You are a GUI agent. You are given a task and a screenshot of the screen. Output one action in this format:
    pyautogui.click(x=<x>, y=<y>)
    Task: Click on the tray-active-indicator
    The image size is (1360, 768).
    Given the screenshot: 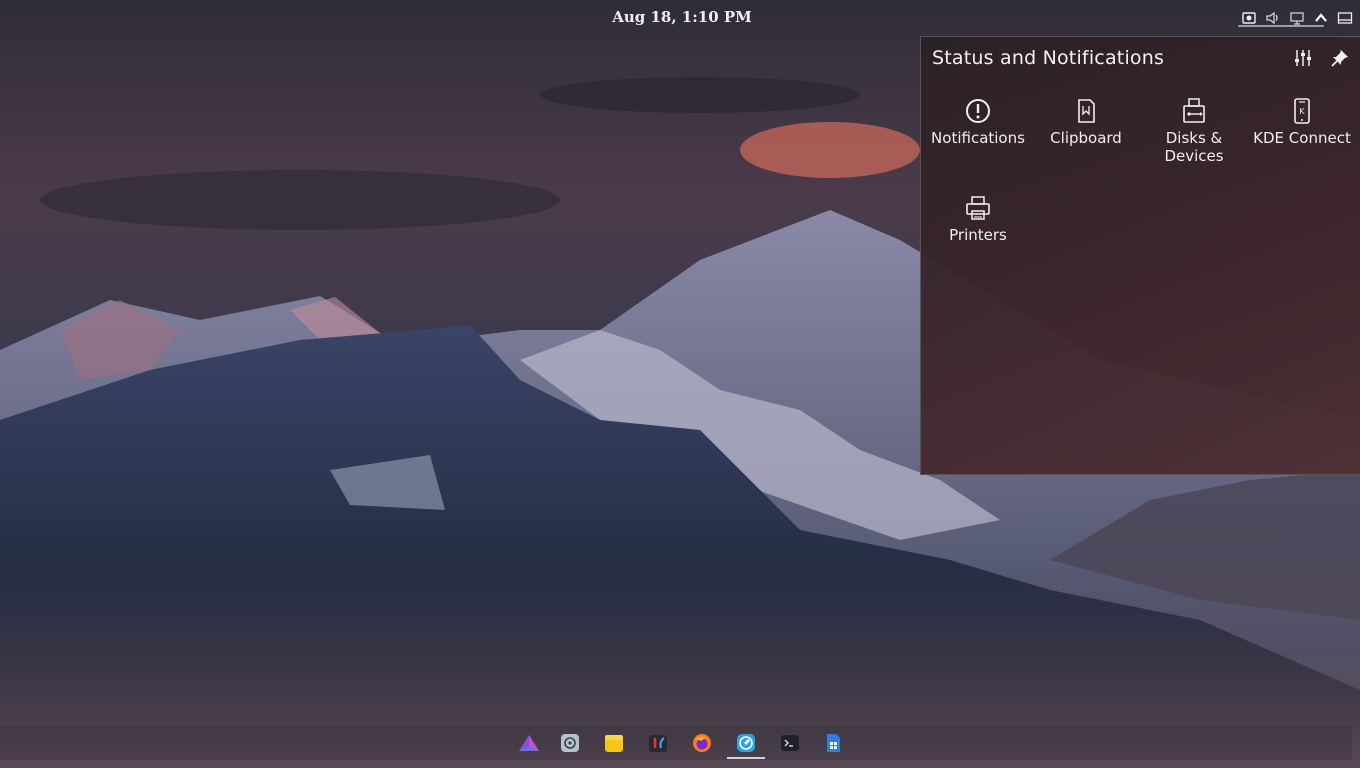 What is the action you would take?
    pyautogui.click(x=1281, y=26)
    